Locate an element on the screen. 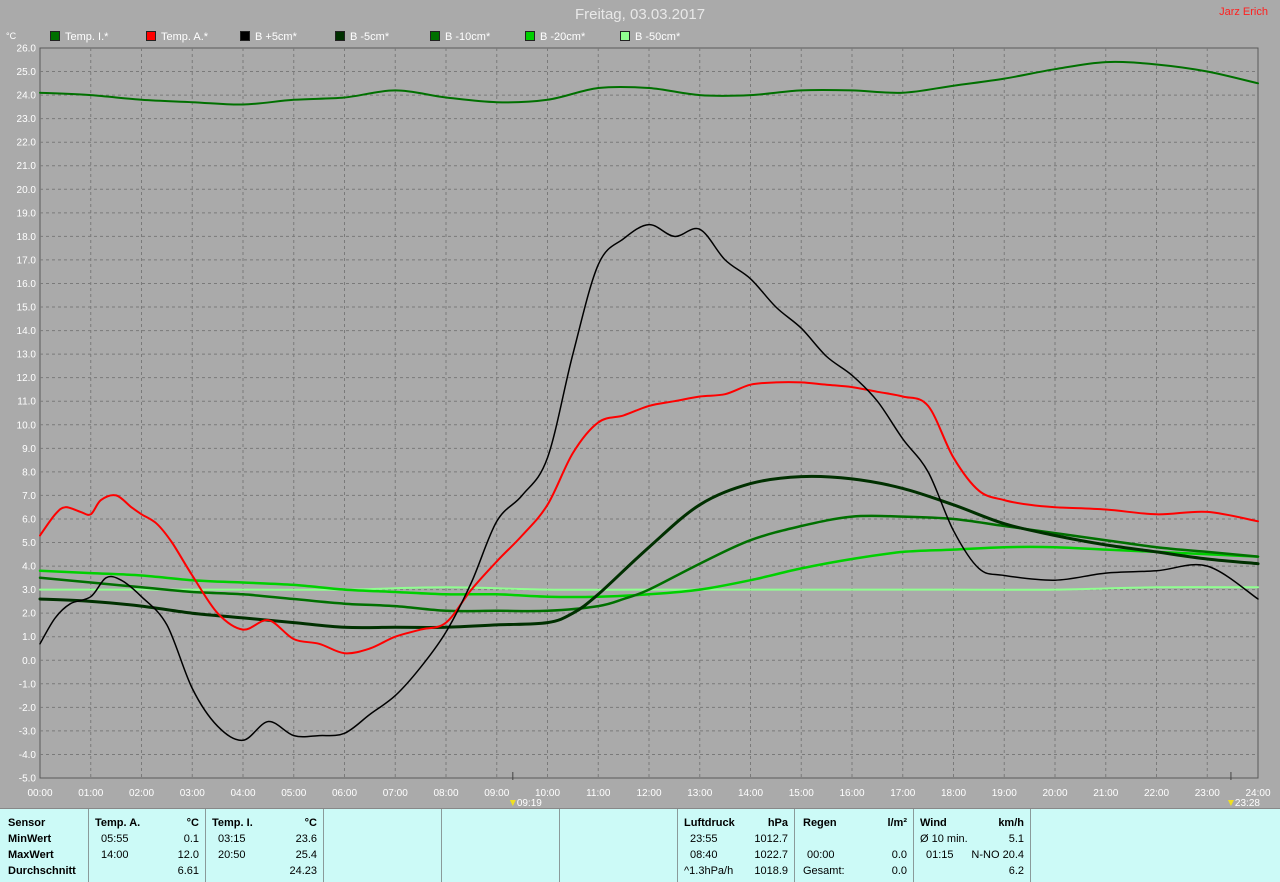 The width and height of the screenshot is (1280, 882). x-tick-label: 20:00 is located at coordinates (1054, 793).